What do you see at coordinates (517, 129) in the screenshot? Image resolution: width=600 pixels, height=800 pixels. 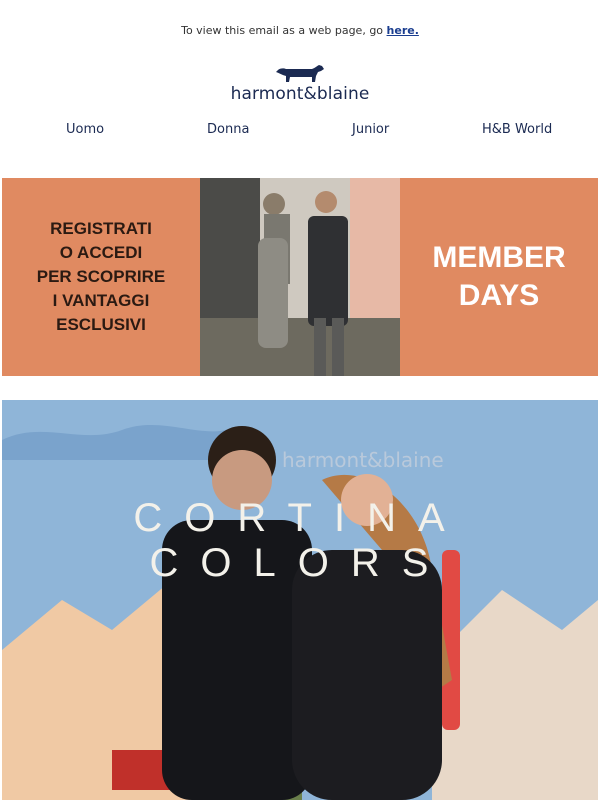 I see `nav-item-hb-world: H&B World` at bounding box center [517, 129].